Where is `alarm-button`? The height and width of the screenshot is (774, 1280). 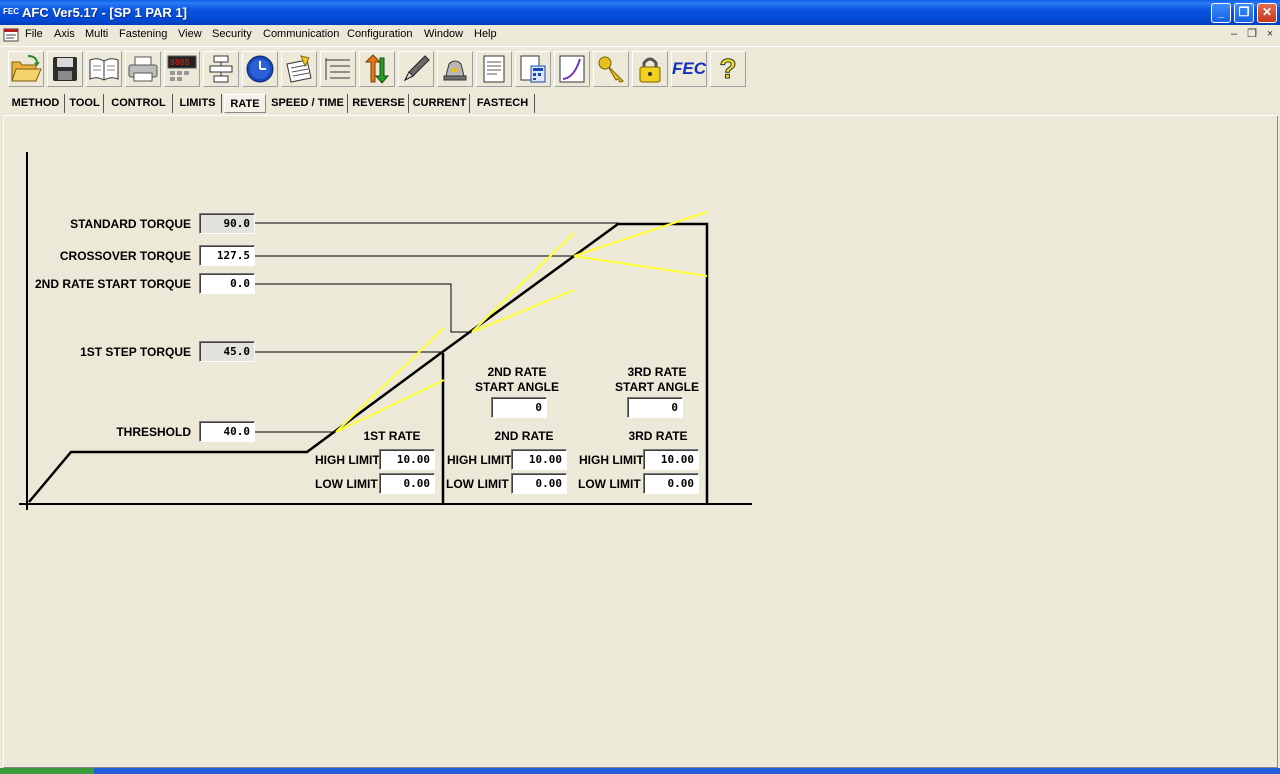
alarm-button is located at coordinates (455, 69).